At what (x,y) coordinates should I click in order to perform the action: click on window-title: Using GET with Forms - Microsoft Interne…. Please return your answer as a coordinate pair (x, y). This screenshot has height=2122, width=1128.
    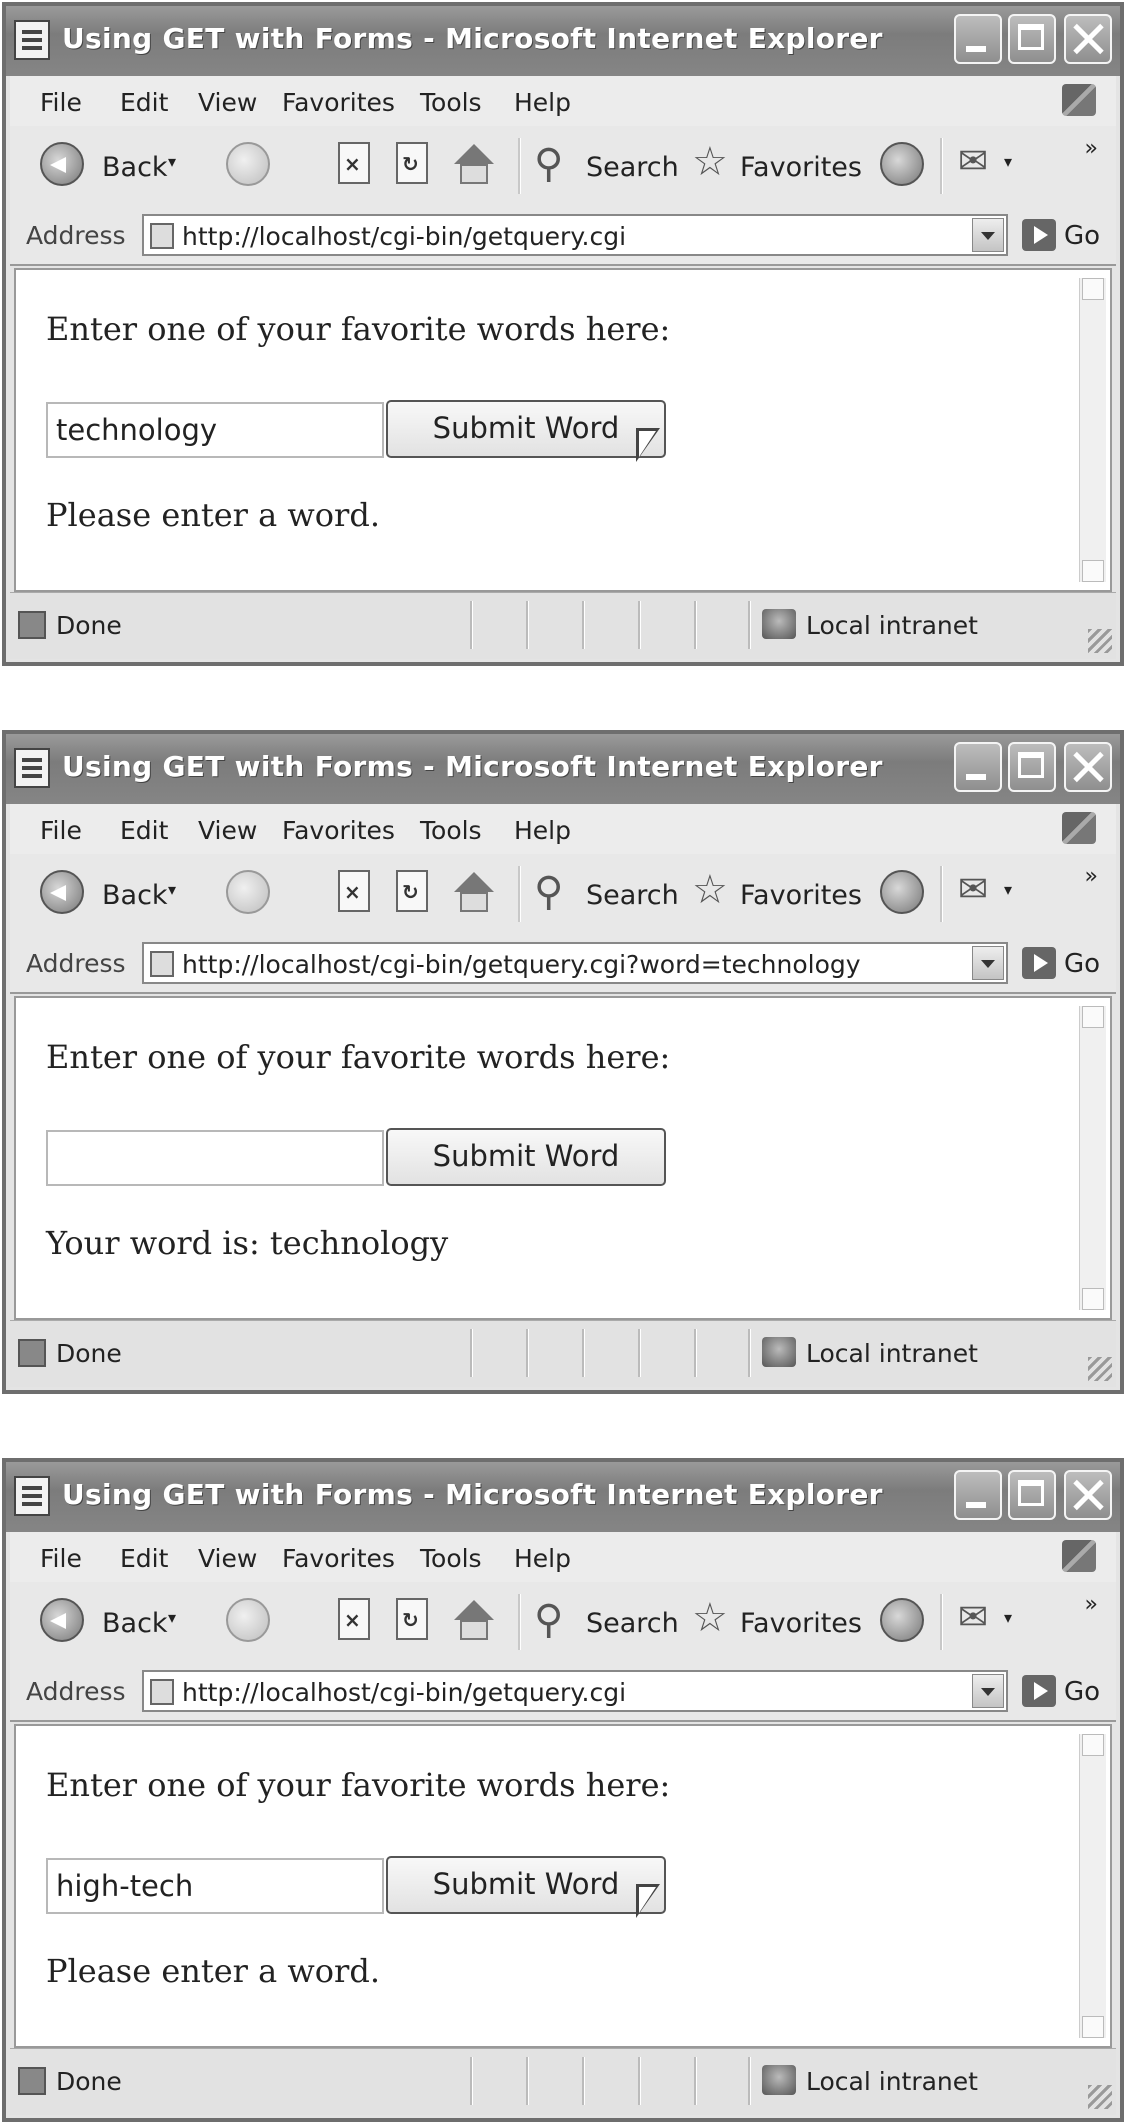
    Looking at the image, I should click on (472, 766).